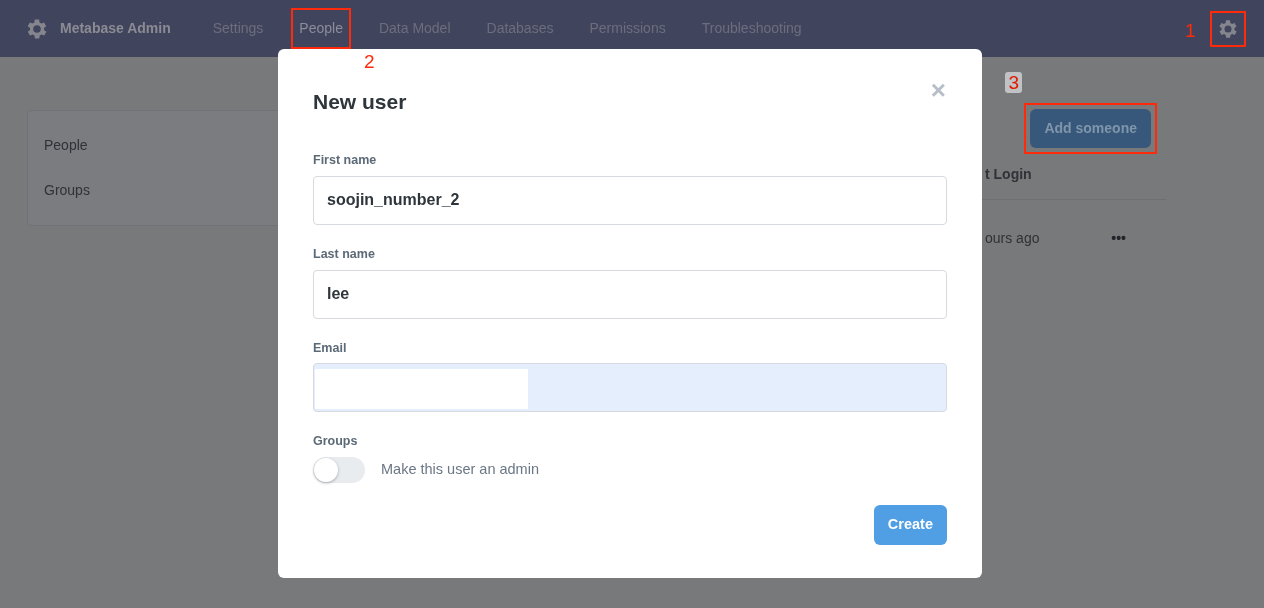 This screenshot has width=1264, height=608. What do you see at coordinates (345, 161) in the screenshot?
I see `field-label: First name` at bounding box center [345, 161].